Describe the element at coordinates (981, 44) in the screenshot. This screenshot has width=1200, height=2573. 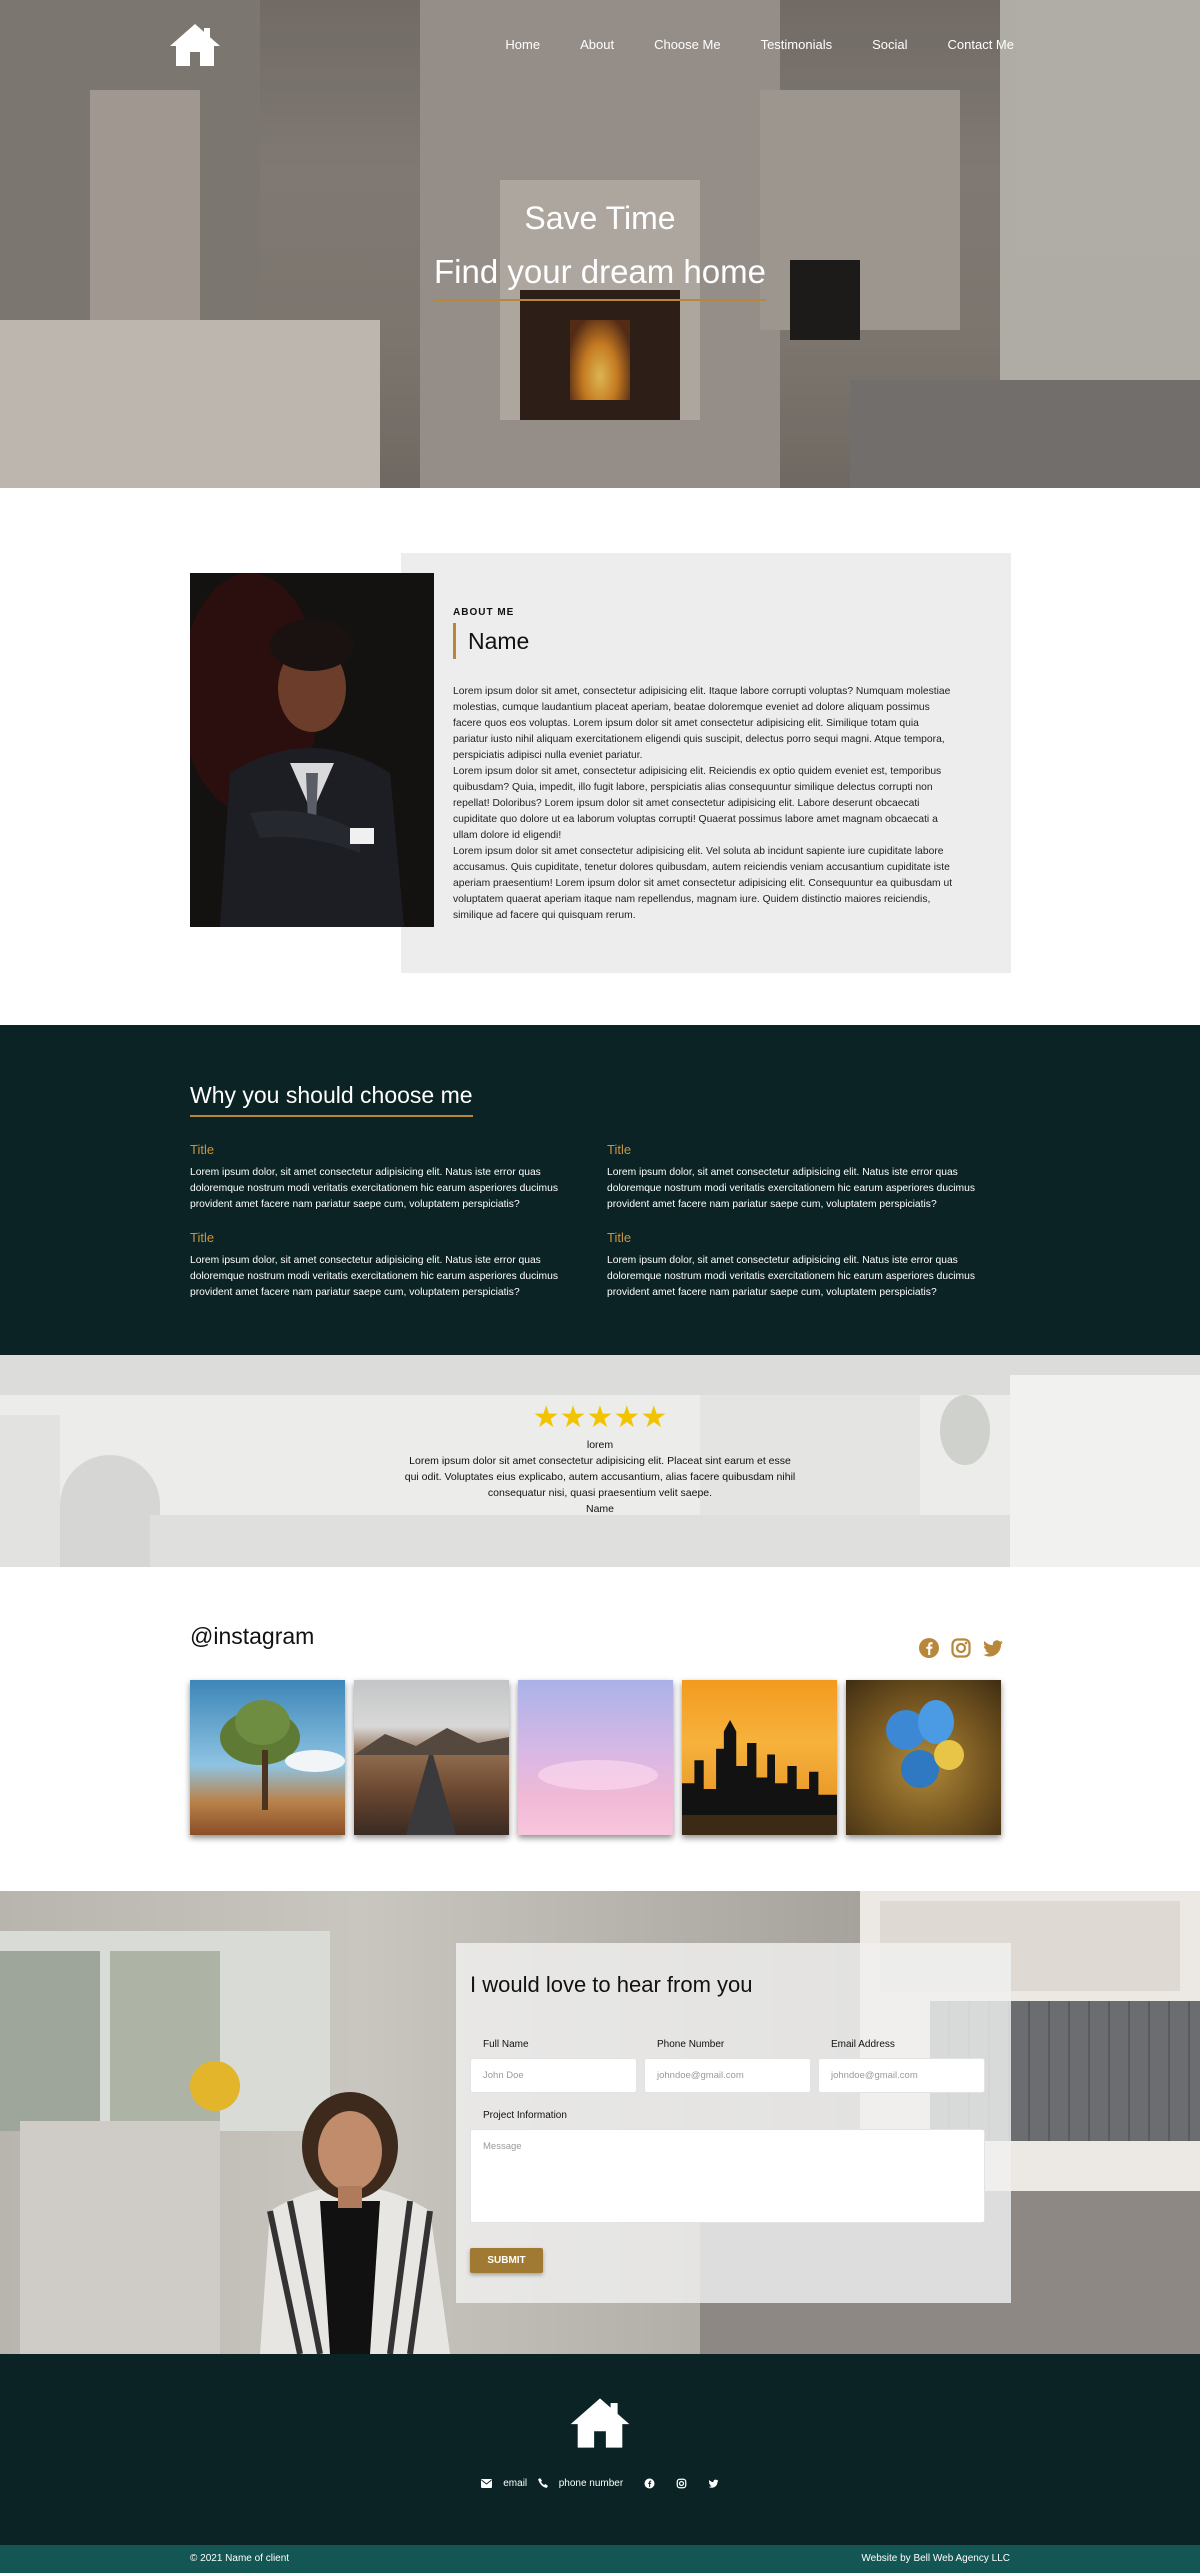
I see `nav-contact-me: Contact Me` at that location.